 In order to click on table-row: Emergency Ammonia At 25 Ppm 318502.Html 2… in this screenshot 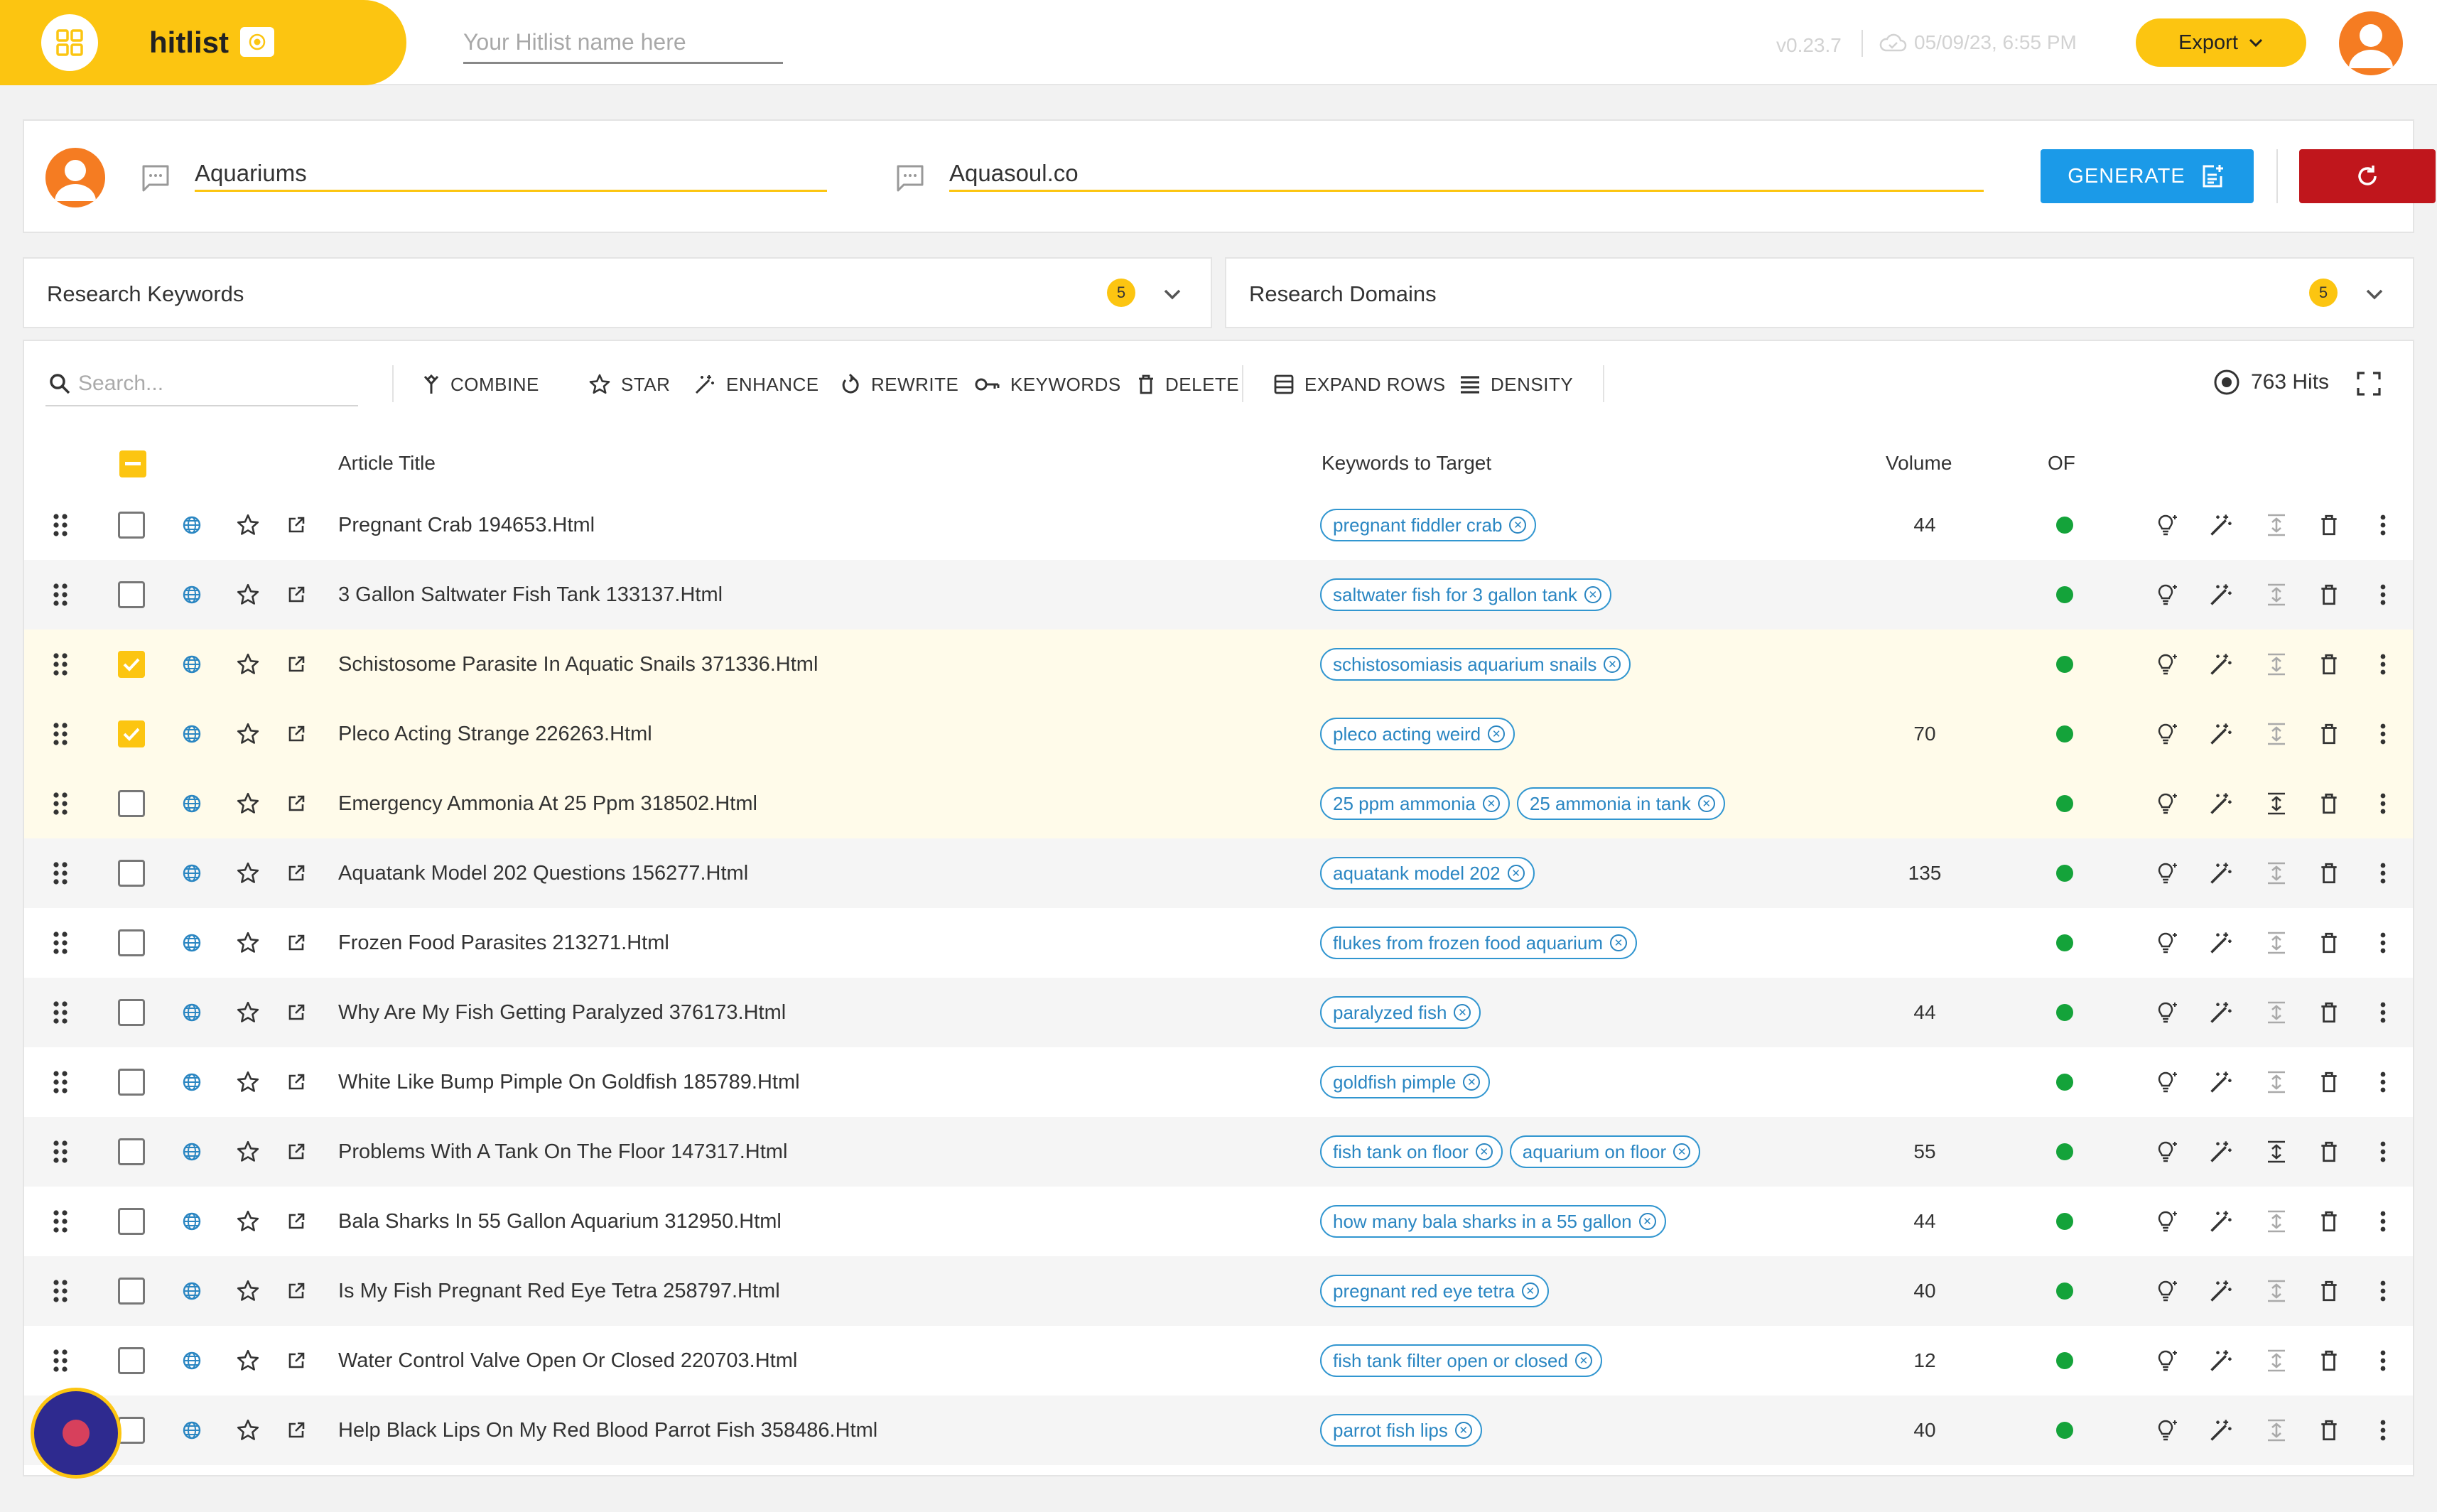, I will do `click(1218, 804)`.